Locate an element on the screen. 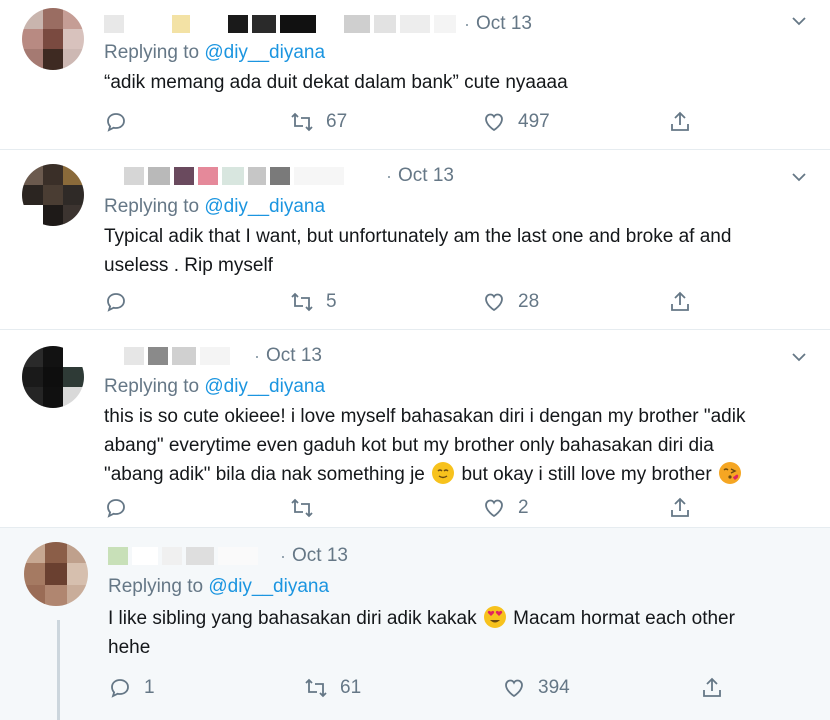  thread-connector-line is located at coordinates (58, 670).